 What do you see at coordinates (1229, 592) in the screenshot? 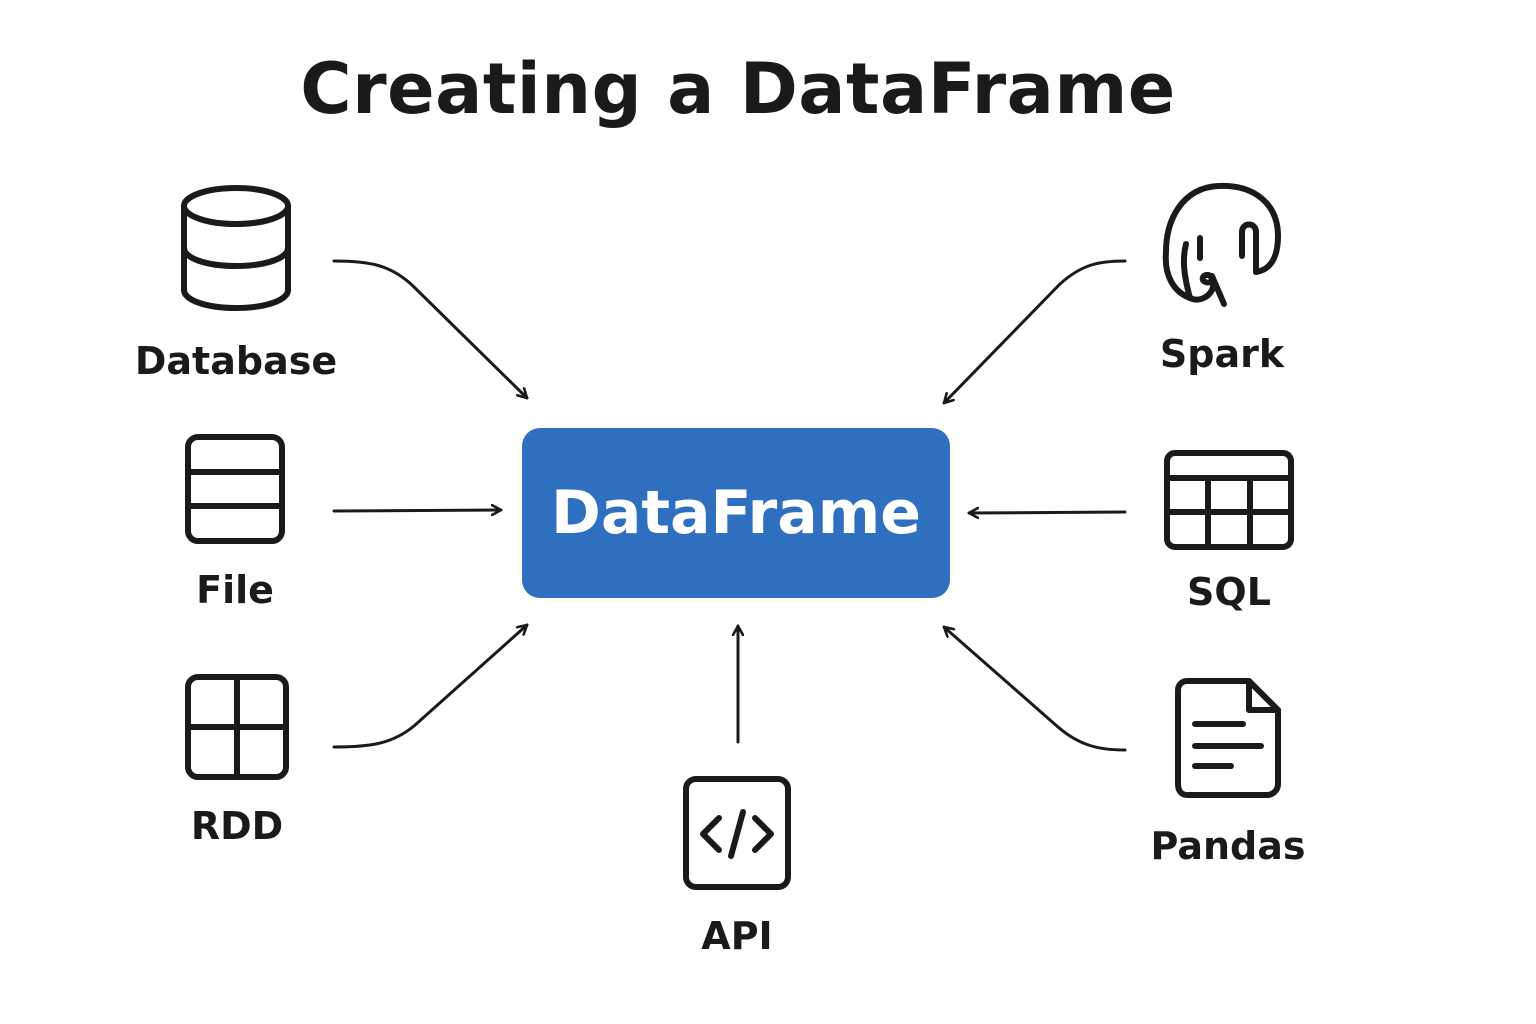
I see `source-label-sql: SQL` at bounding box center [1229, 592].